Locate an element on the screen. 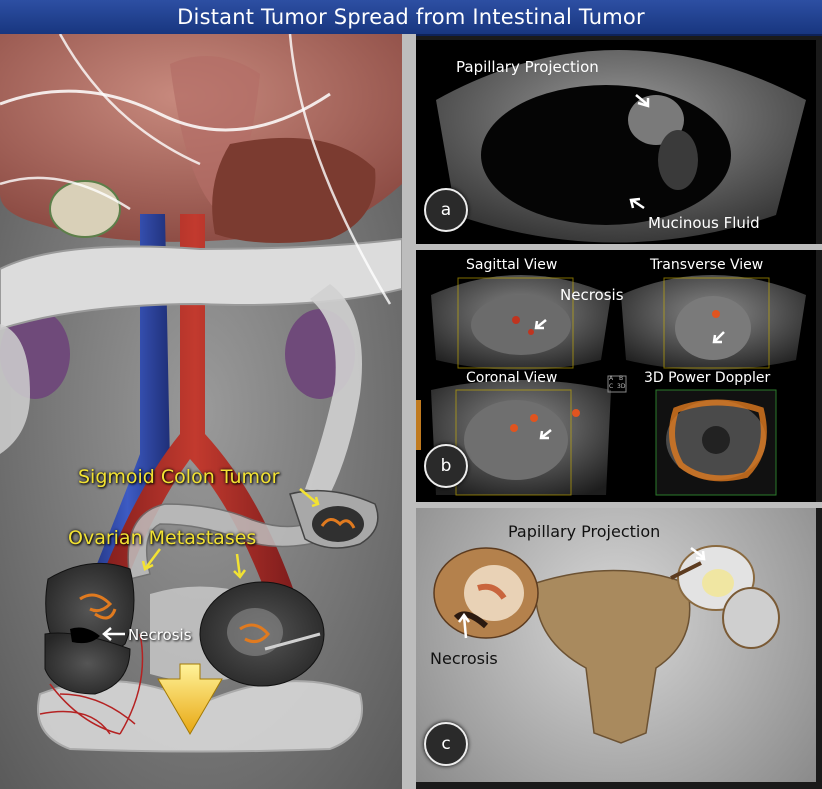 The width and height of the screenshot is (822, 789). mucinous-fluid-label: Mucinous Fluid is located at coordinates (704, 223).